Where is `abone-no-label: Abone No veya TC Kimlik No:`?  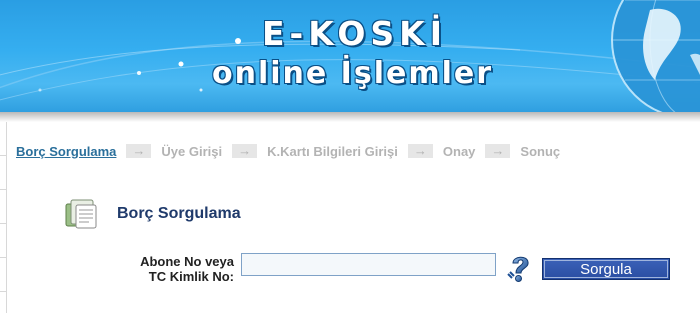
abone-no-label: Abone No veya TC Kimlik No: is located at coordinates (172, 269).